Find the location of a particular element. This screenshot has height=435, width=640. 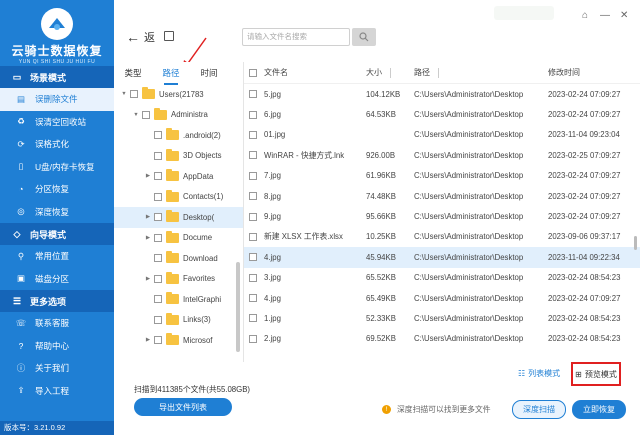

sidebar-item: ☏ 联系客服 is located at coordinates (57, 323).